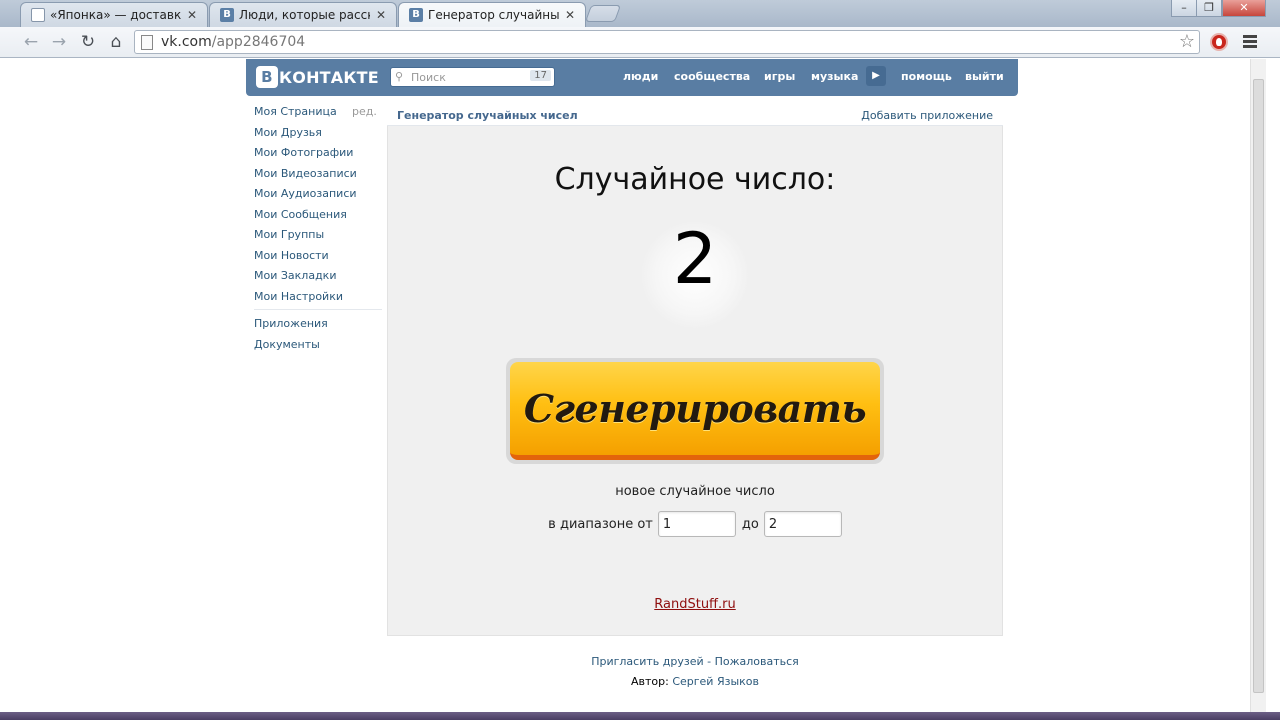  What do you see at coordinates (305, 193) in the screenshot?
I see `sidebar-item-audio: Мои Аудиозаписи` at bounding box center [305, 193].